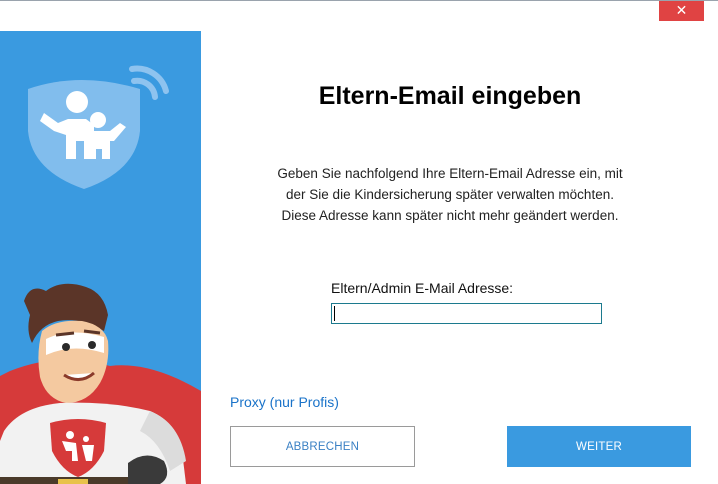  What do you see at coordinates (334, 313) in the screenshot?
I see `text-cursor` at bounding box center [334, 313].